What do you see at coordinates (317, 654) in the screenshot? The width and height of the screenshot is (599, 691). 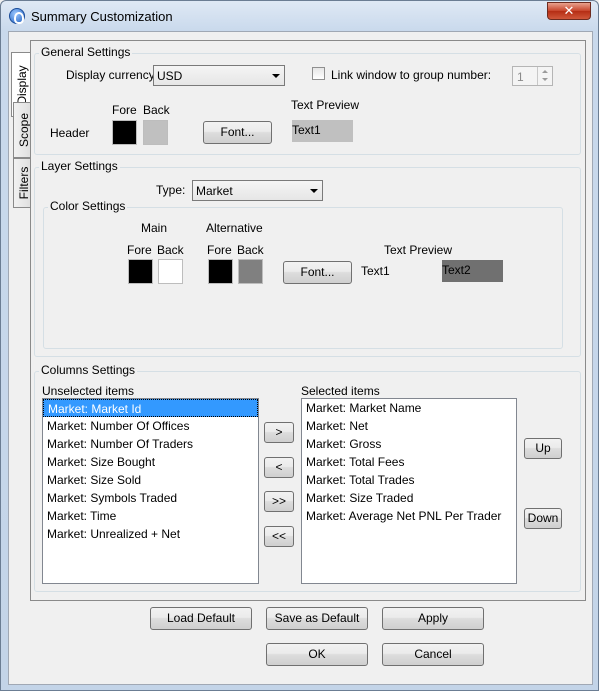 I see `ok-button: OK` at bounding box center [317, 654].